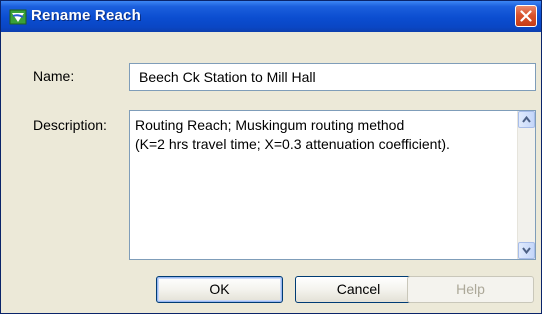  Describe the element at coordinates (18, 17) in the screenshot. I see `reach-icon` at that location.